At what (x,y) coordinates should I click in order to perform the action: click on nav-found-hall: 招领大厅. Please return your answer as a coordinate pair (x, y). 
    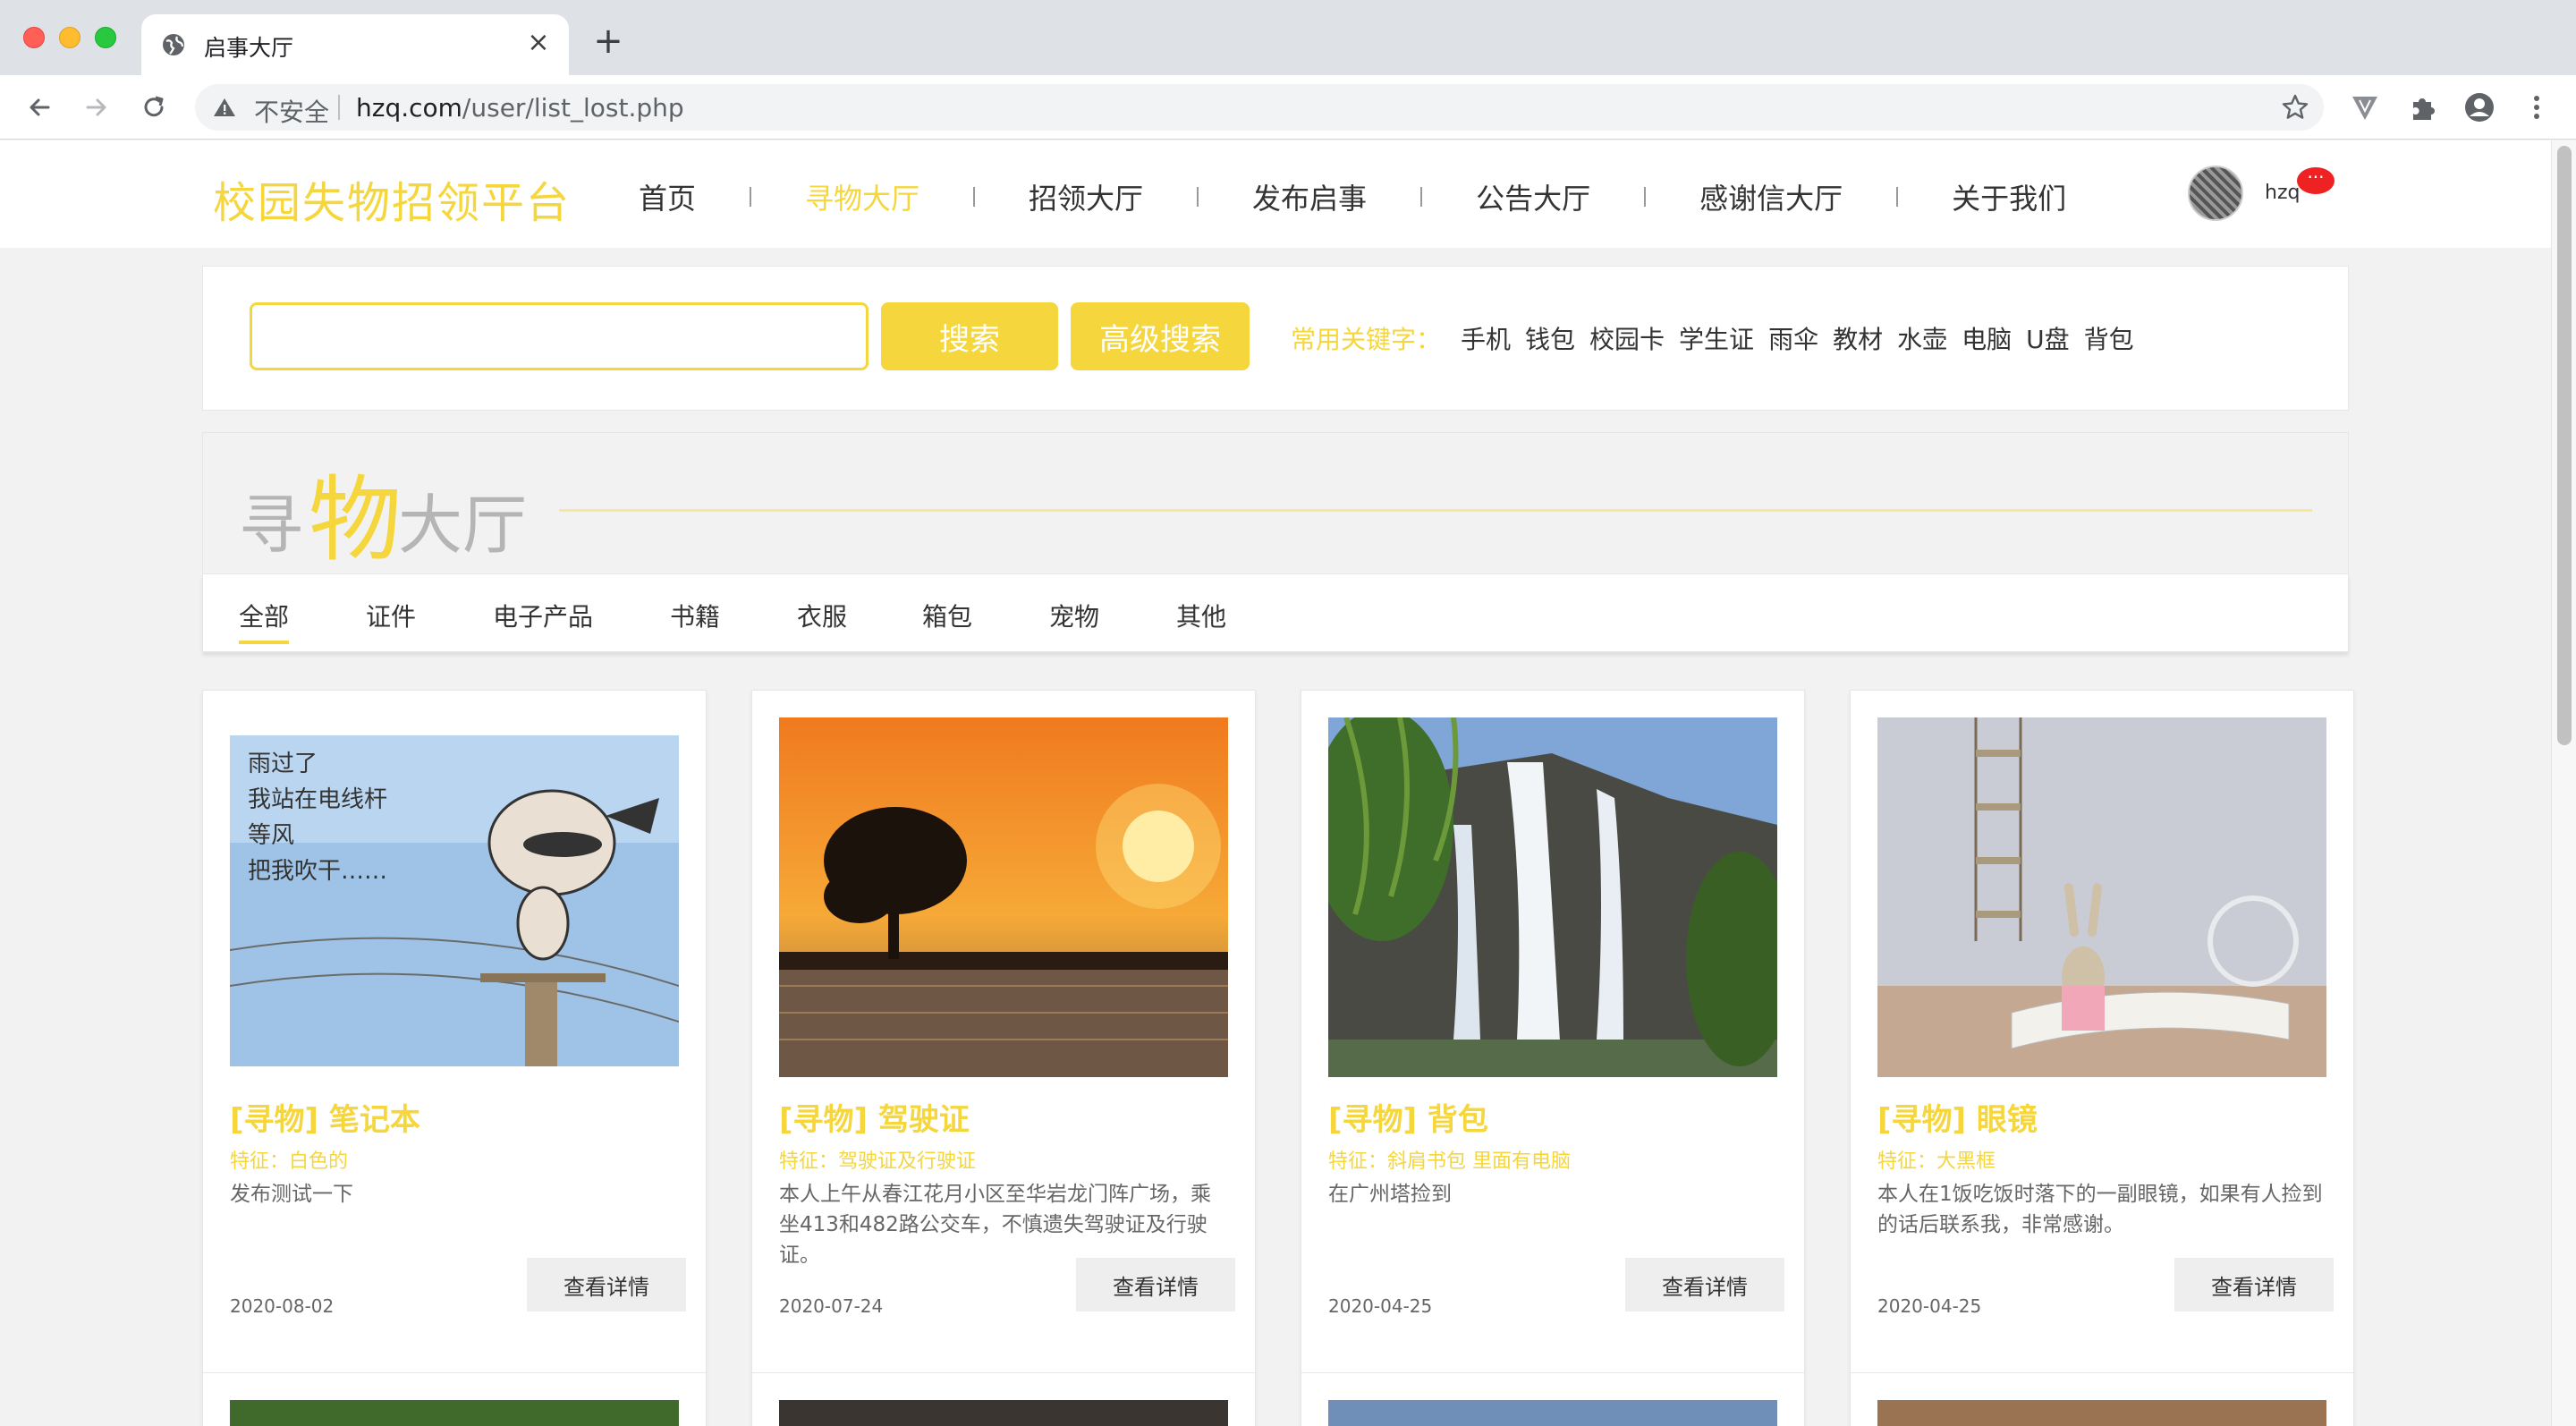
    Looking at the image, I should click on (1086, 197).